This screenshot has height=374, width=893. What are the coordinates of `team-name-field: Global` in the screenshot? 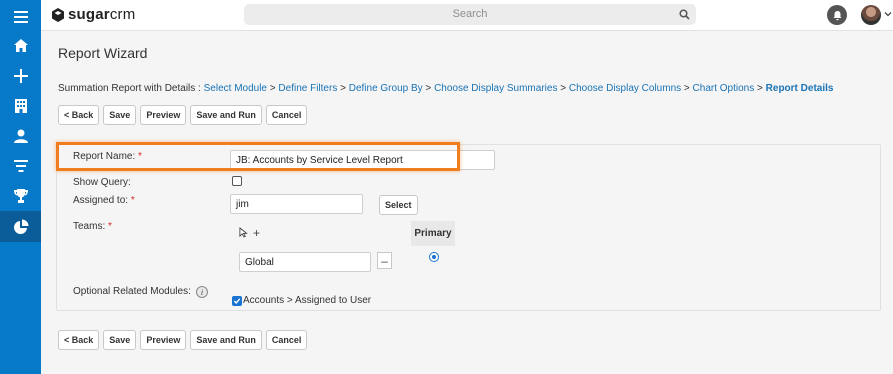 It's located at (305, 262).